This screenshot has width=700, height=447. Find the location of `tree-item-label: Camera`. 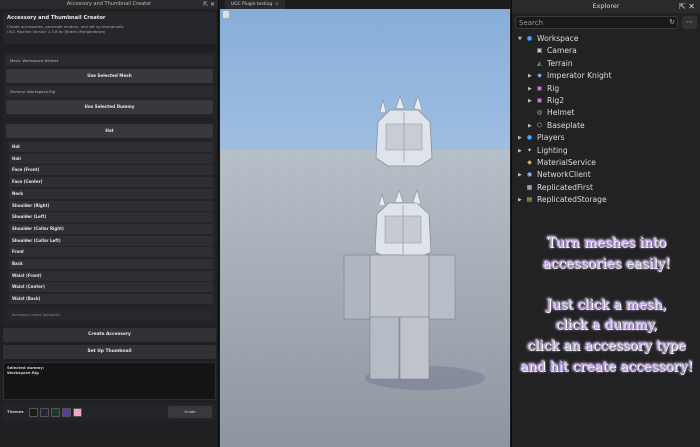

tree-item-label: Camera is located at coordinates (562, 51).